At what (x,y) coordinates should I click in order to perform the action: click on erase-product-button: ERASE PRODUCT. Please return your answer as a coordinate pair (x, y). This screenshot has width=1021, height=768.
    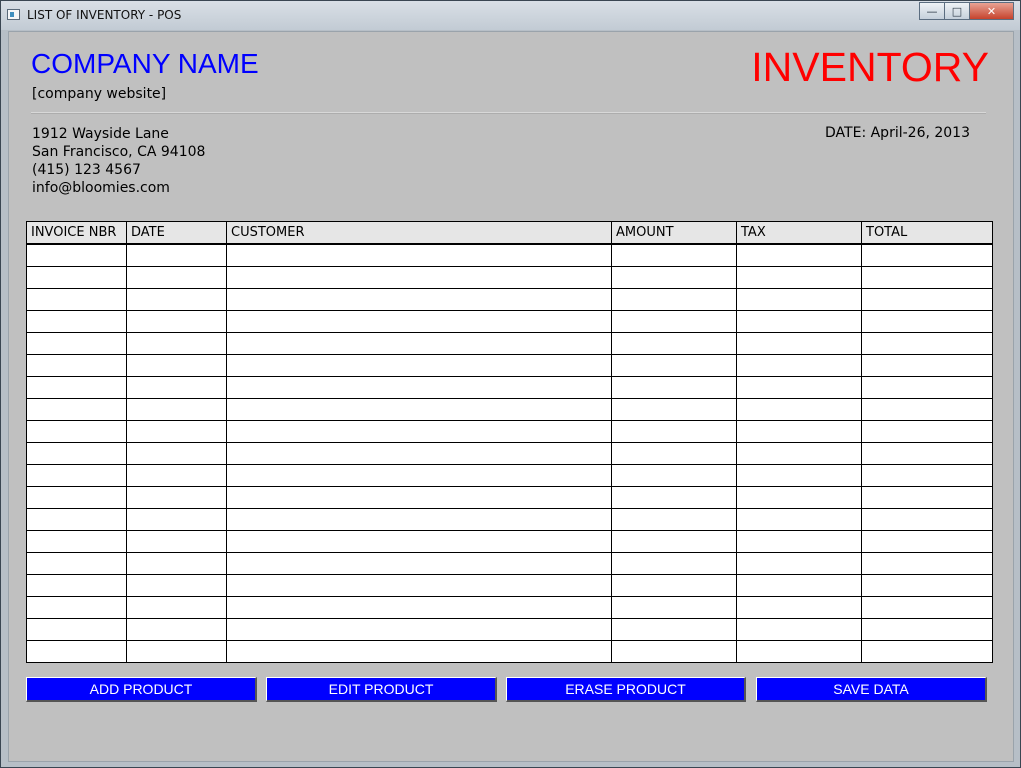
    Looking at the image, I should click on (626, 689).